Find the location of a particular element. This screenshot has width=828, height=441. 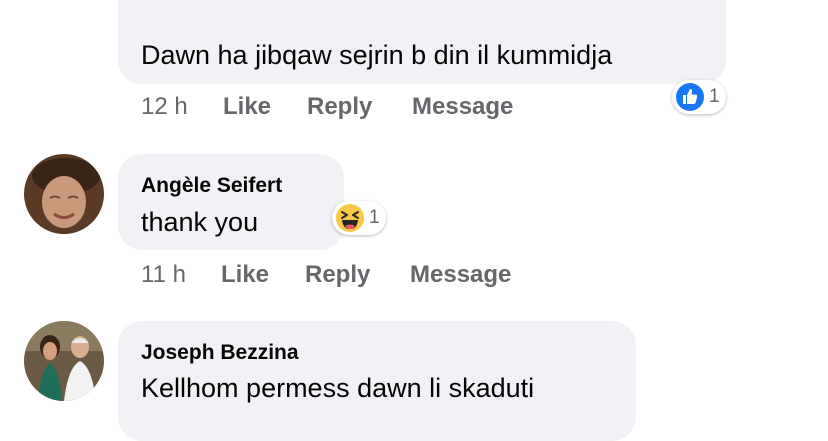

comment-text: thank you is located at coordinates (200, 222).